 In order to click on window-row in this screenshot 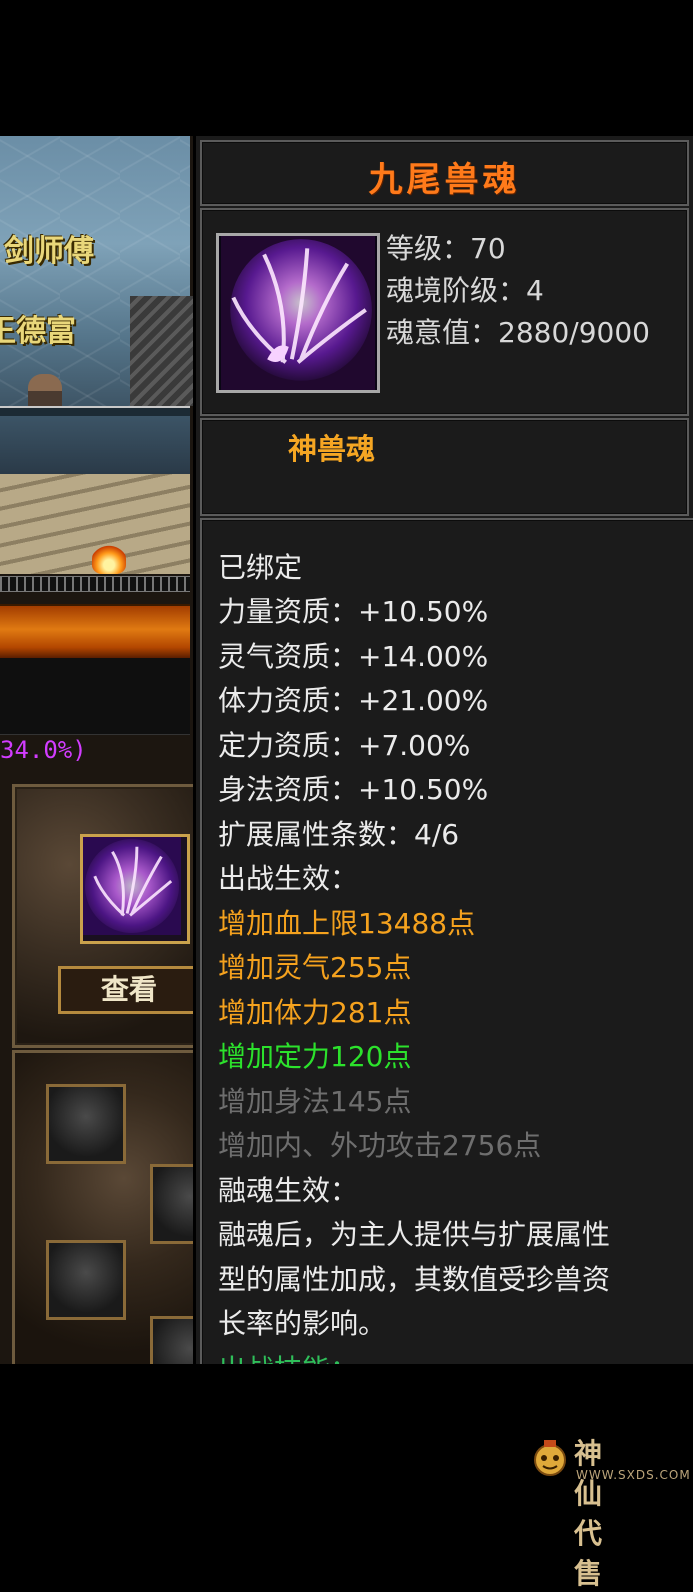, I will do `click(95, 696)`.